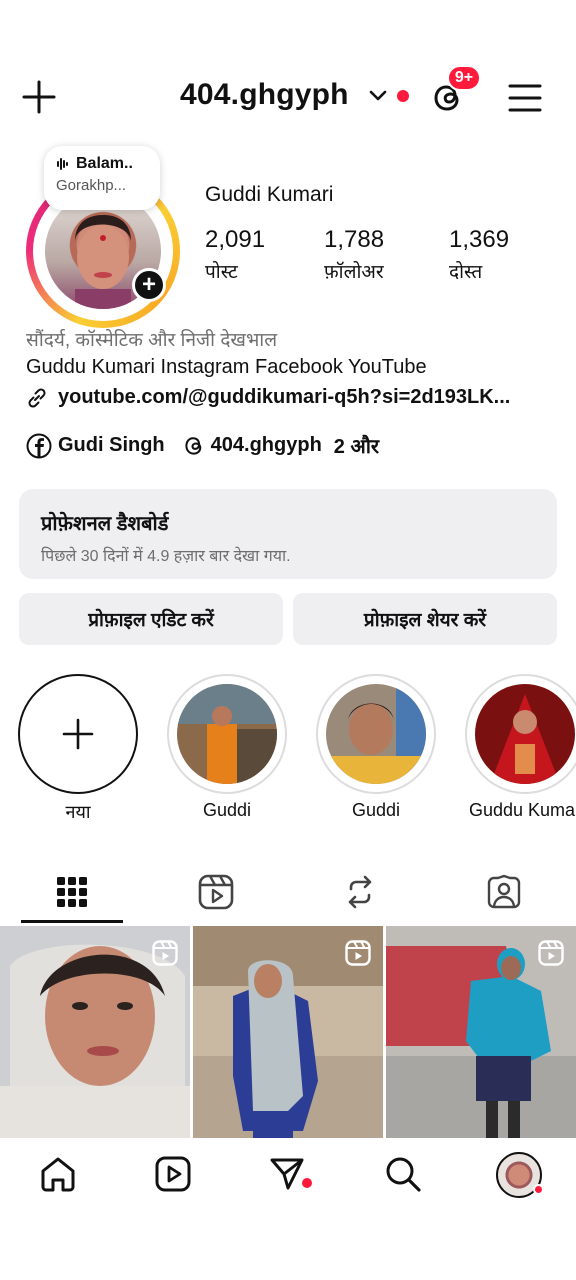 The width and height of the screenshot is (576, 1280). What do you see at coordinates (194, 446) in the screenshot?
I see `threads-small-icon` at bounding box center [194, 446].